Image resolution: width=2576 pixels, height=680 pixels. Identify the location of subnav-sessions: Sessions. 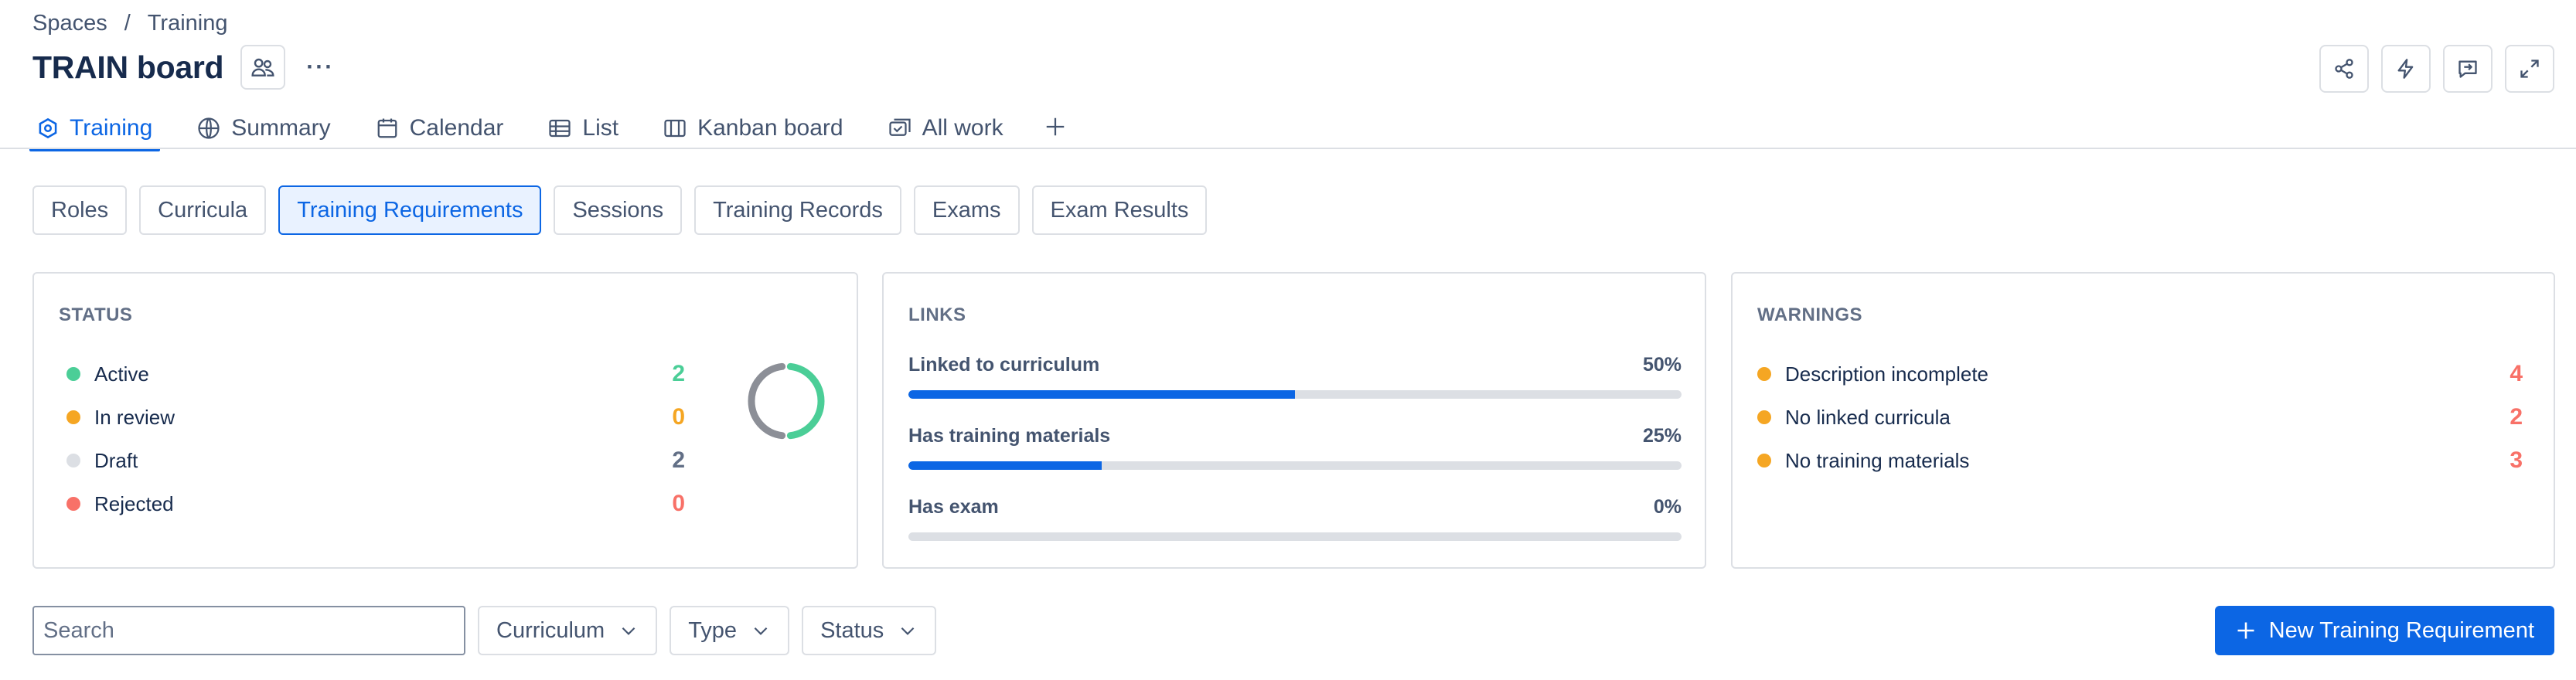
(618, 210).